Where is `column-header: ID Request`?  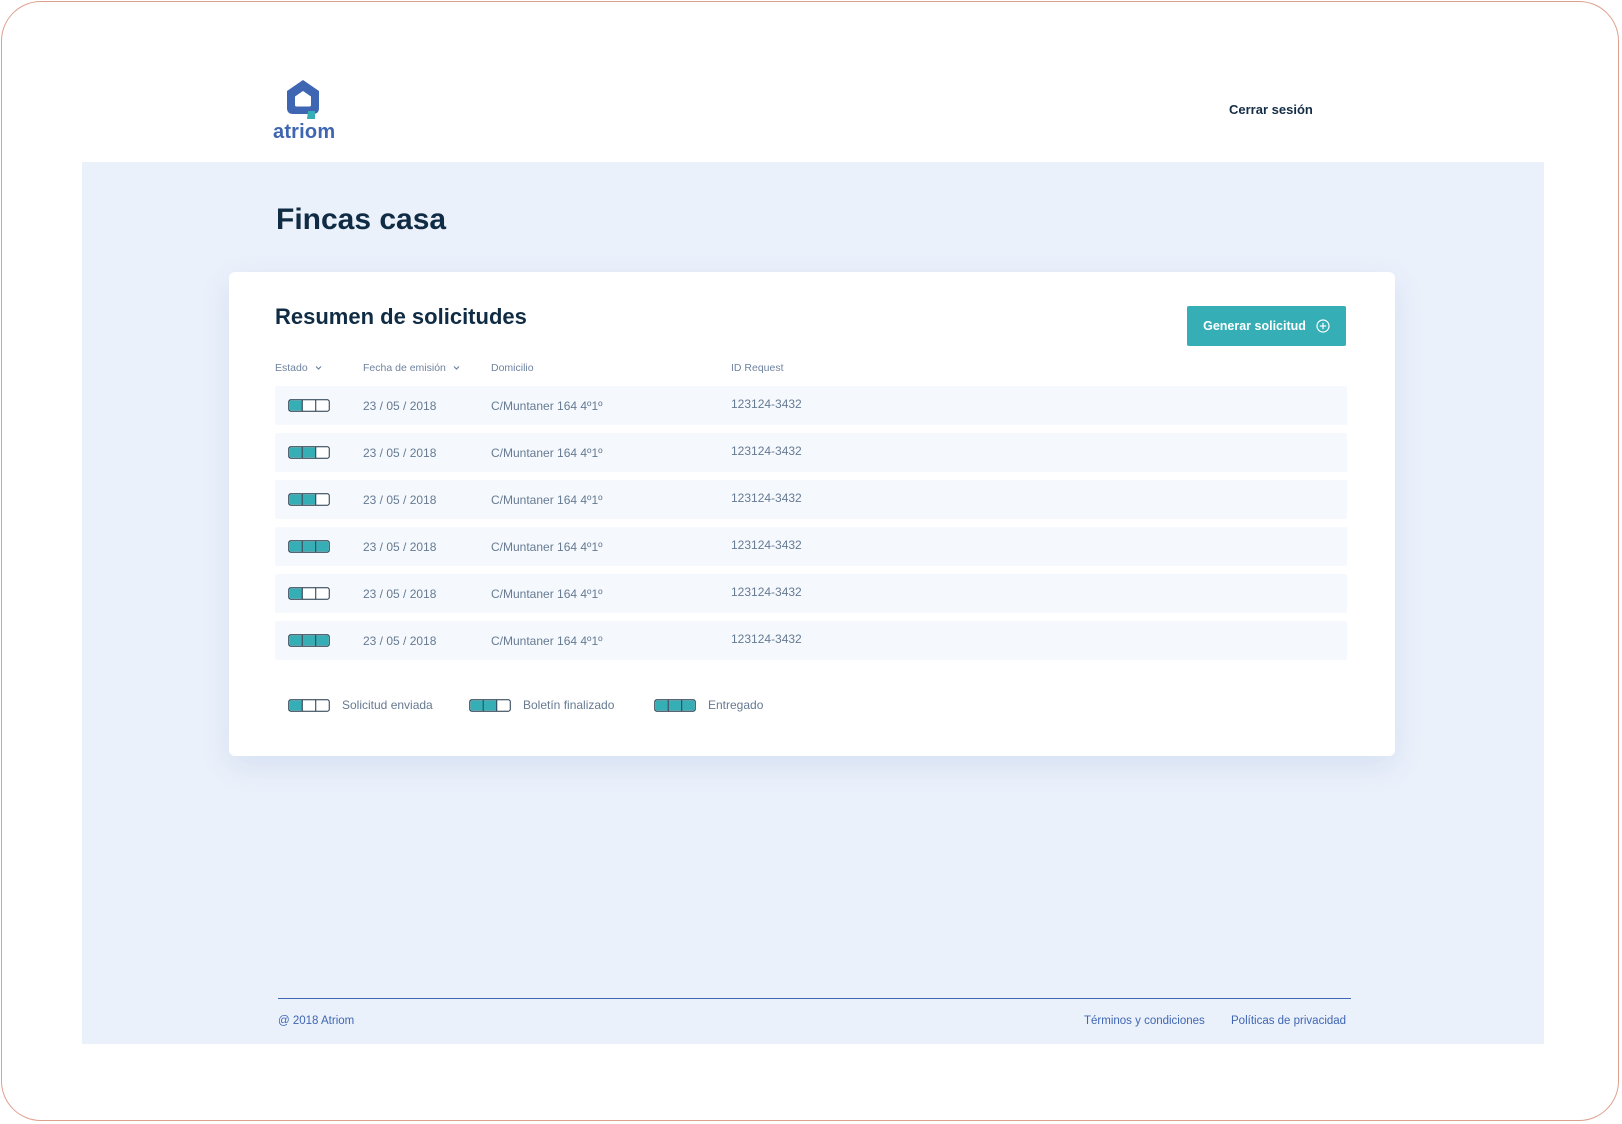
column-header: ID Request is located at coordinates (757, 368).